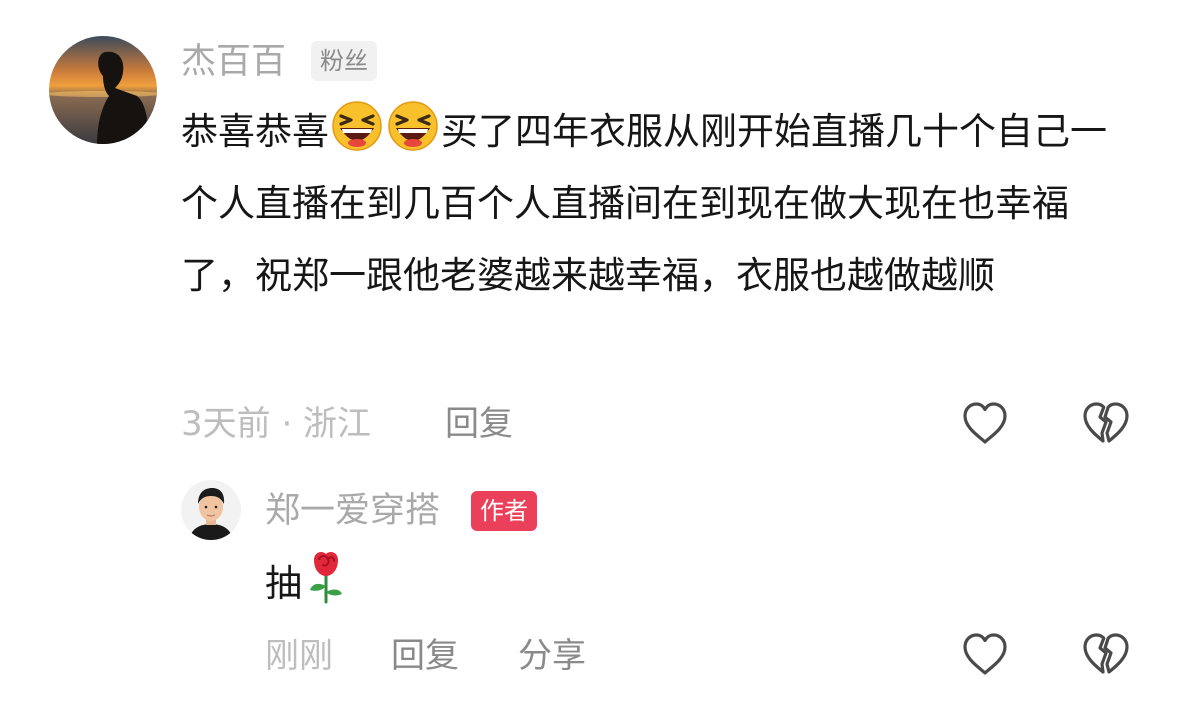 The height and width of the screenshot is (712, 1180). I want to click on reply-text-body: 抽, so click(283, 583).